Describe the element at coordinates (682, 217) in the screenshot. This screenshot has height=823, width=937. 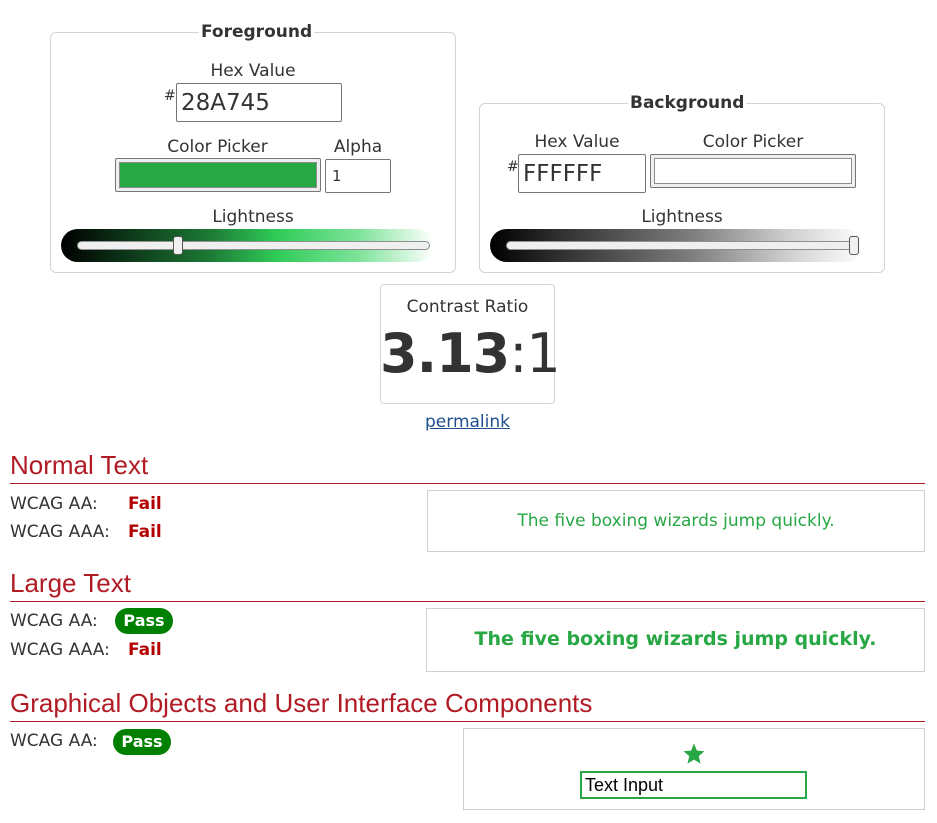
I see `bg-lightness-label: Lightness` at that location.